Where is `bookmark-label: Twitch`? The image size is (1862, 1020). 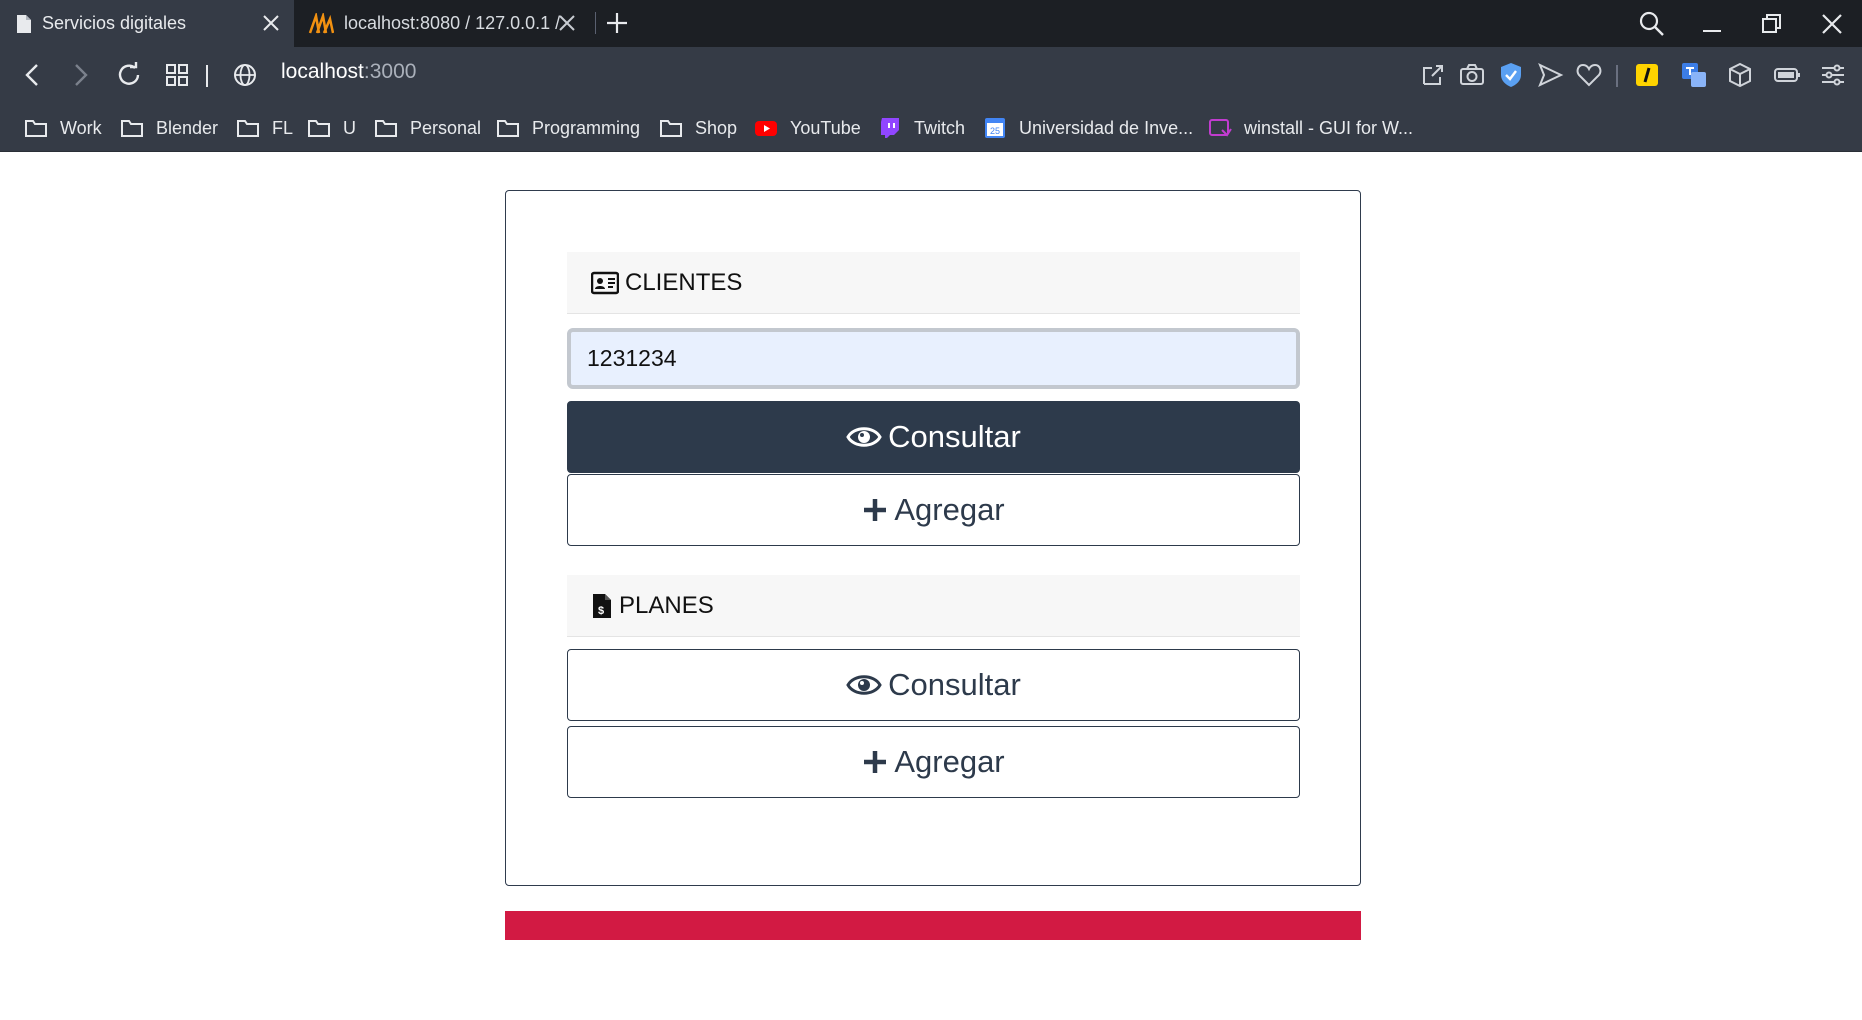 bookmark-label: Twitch is located at coordinates (940, 127).